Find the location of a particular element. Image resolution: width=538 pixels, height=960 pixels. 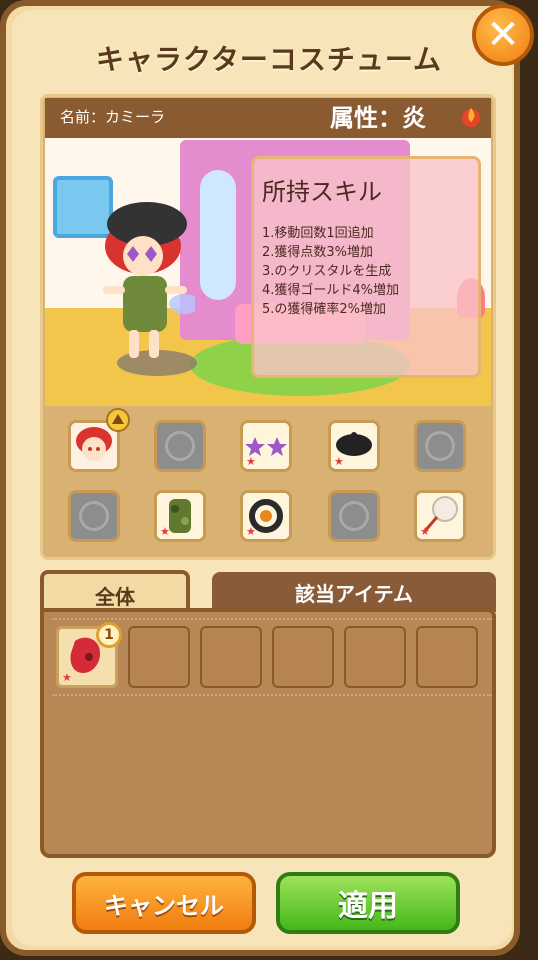

skill-title: 所持スキル is located at coordinates (322, 192).